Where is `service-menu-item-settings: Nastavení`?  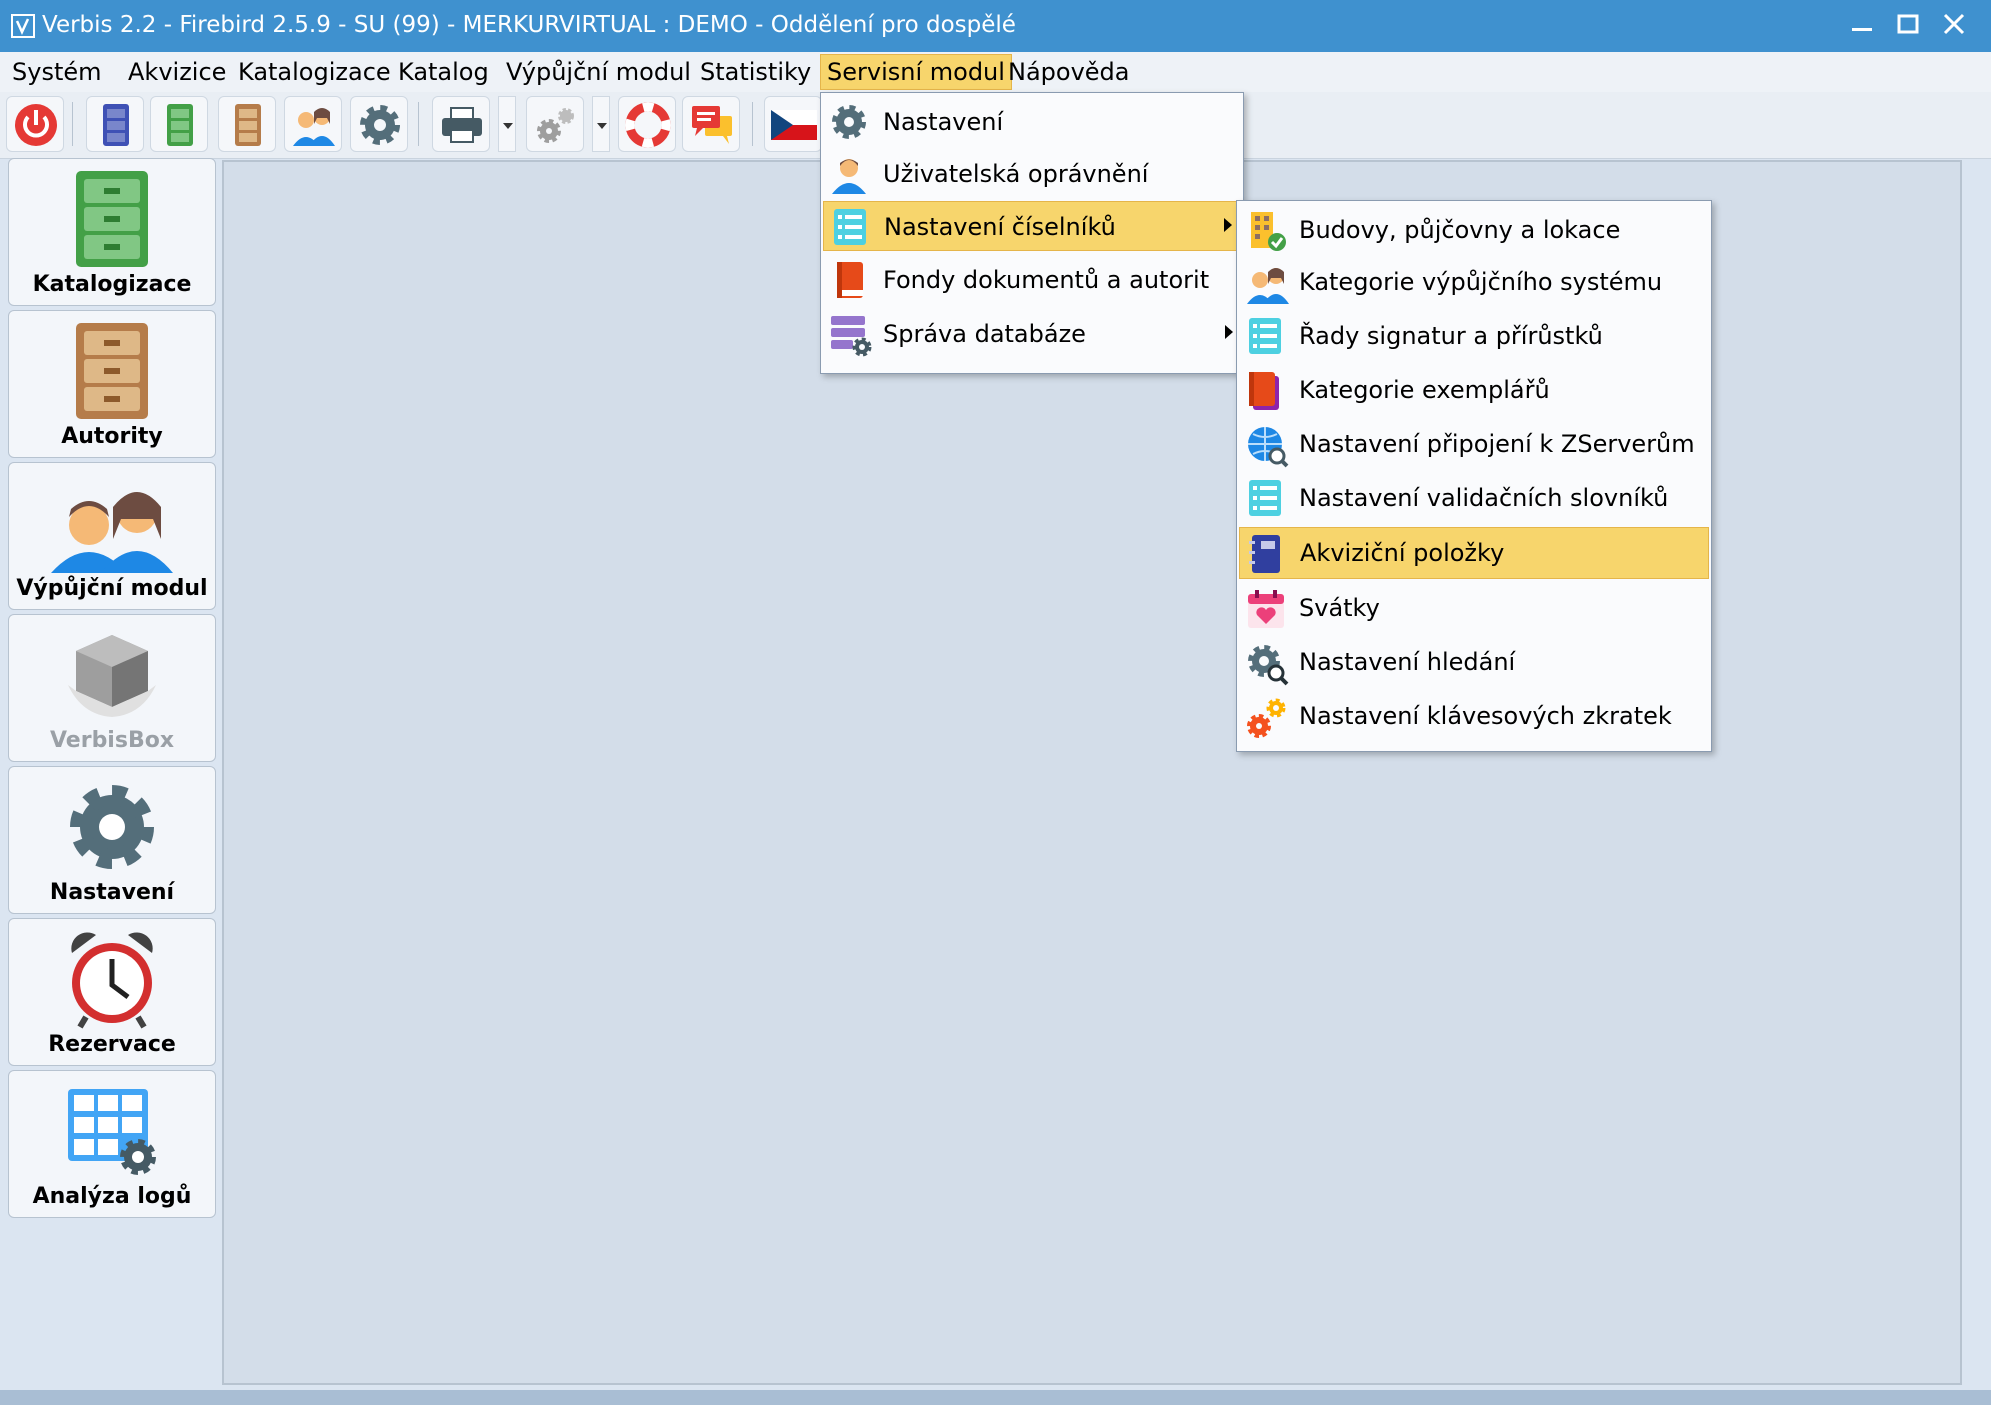
service-menu-item-settings: Nastavení is located at coordinates (1032, 122).